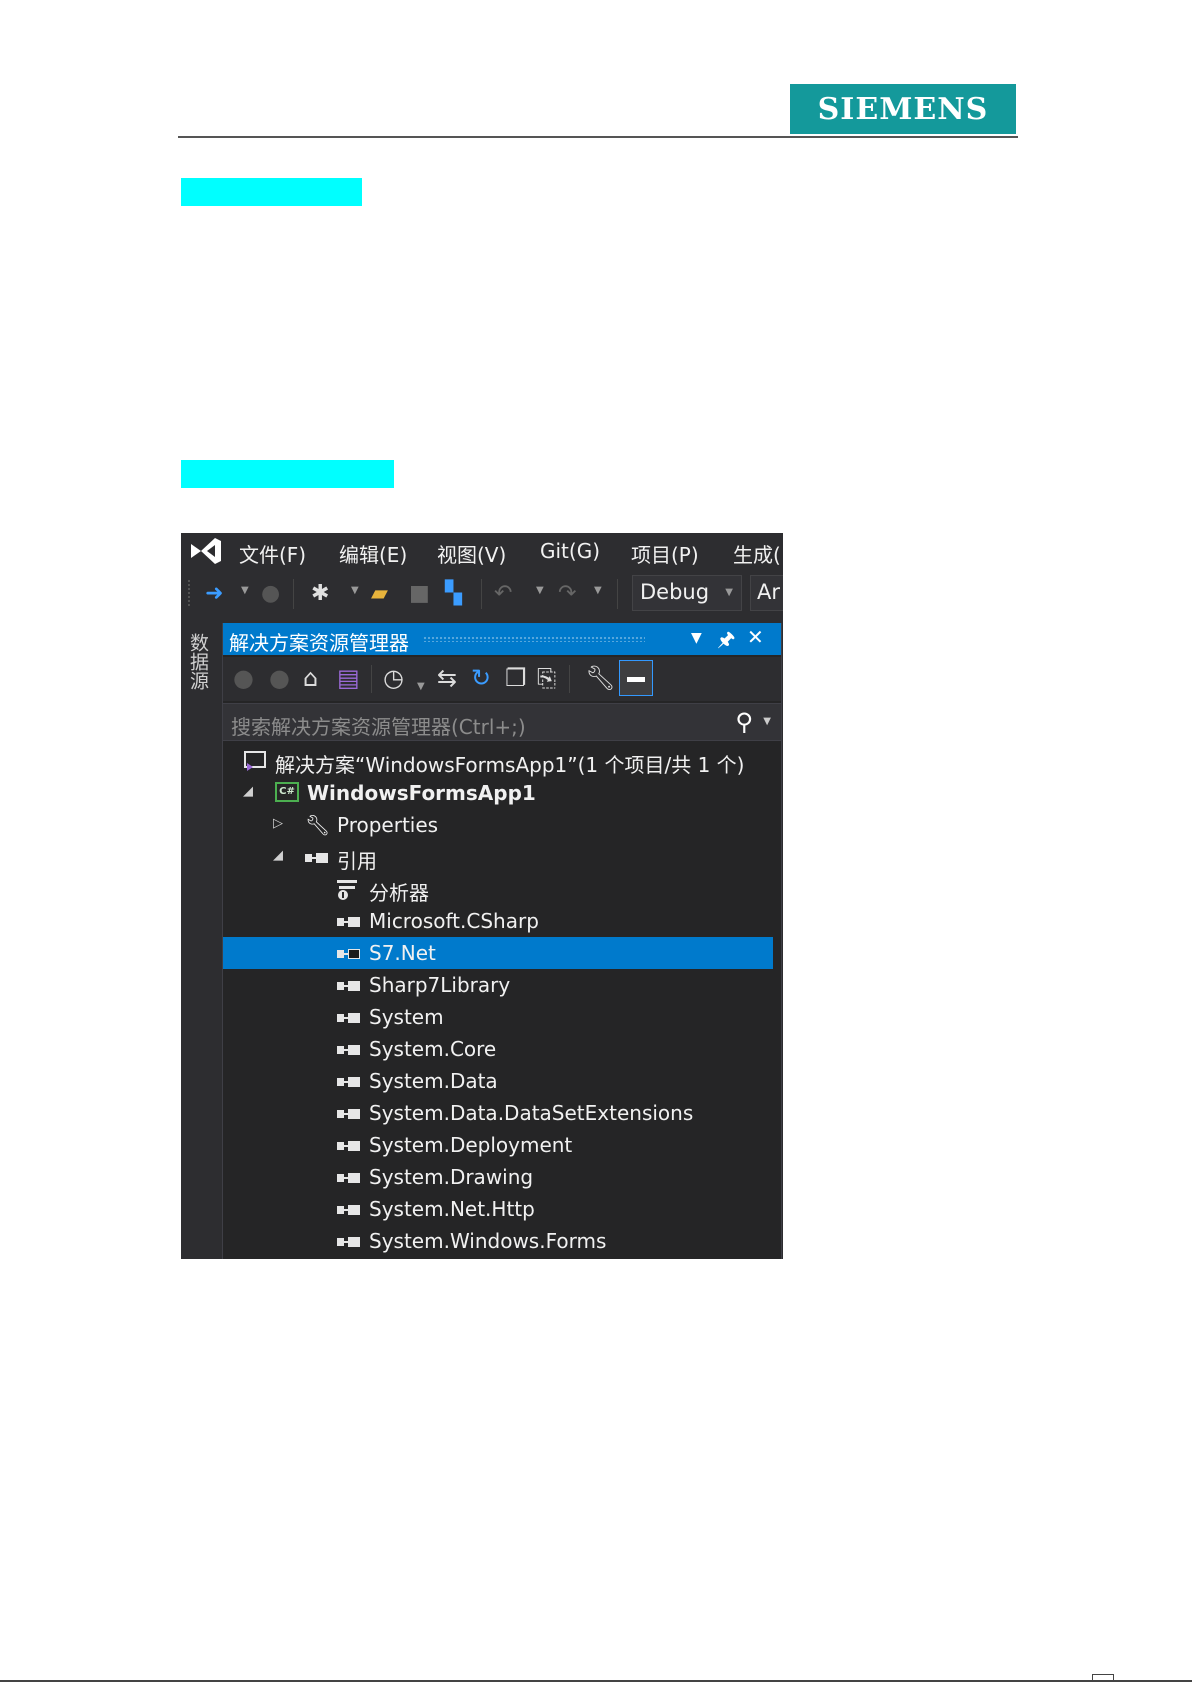 This screenshot has width=1192, height=1685. I want to click on tree-item-reference: System.Data.DataSetExtensions, so click(498, 1113).